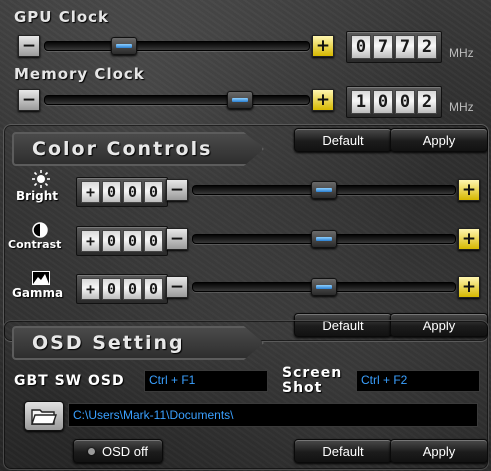 The height and width of the screenshot is (471, 491). Describe the element at coordinates (469, 239) in the screenshot. I see `contrast-increase-button: +` at that location.